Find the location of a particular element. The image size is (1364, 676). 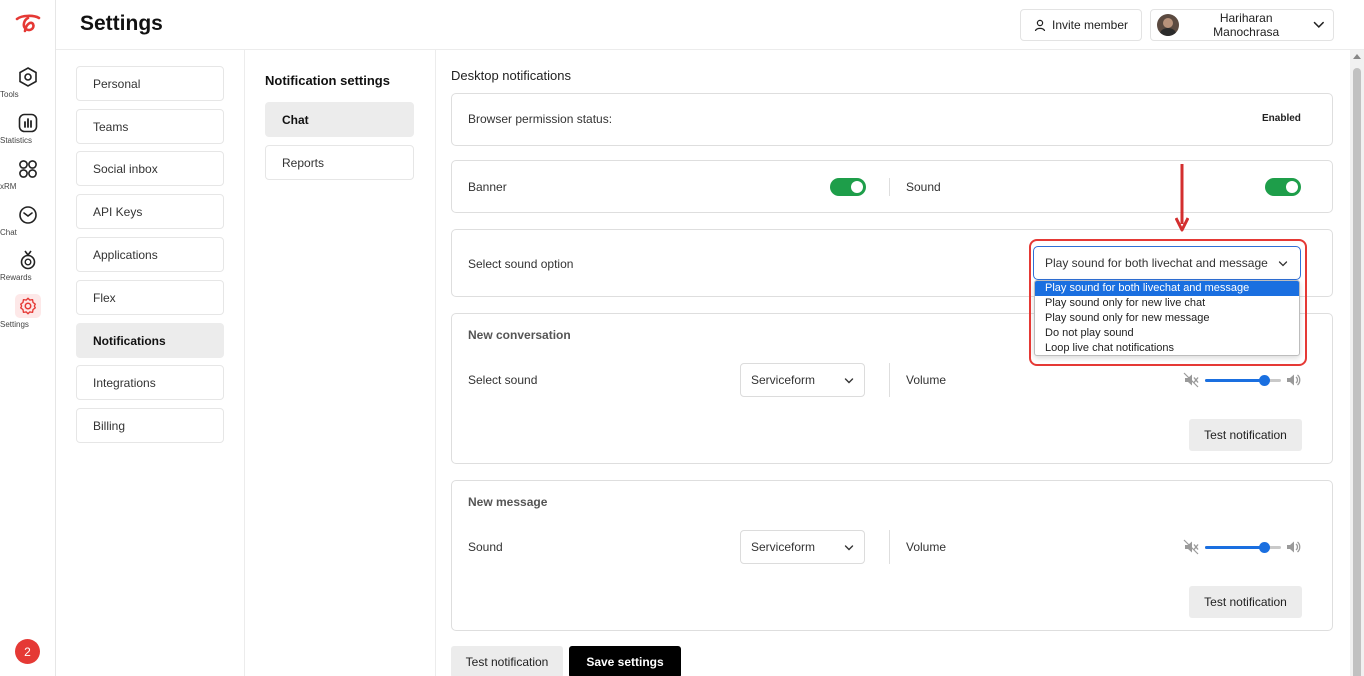

scrollbar-thumb is located at coordinates (1357, 372).